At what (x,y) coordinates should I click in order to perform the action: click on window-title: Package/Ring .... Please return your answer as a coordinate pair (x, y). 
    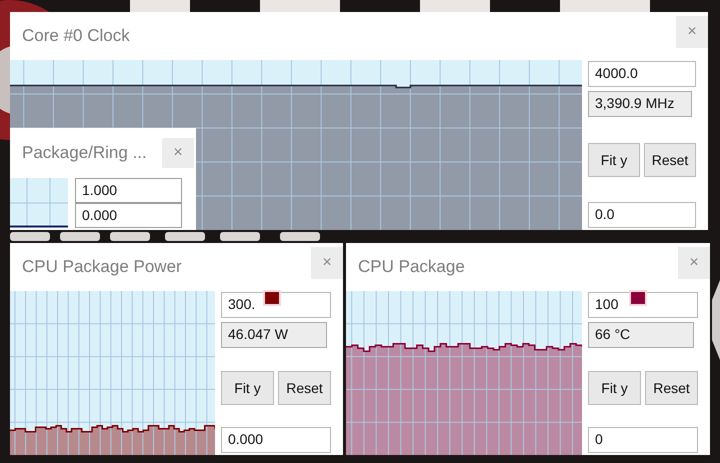
    Looking at the image, I should click on (84, 153).